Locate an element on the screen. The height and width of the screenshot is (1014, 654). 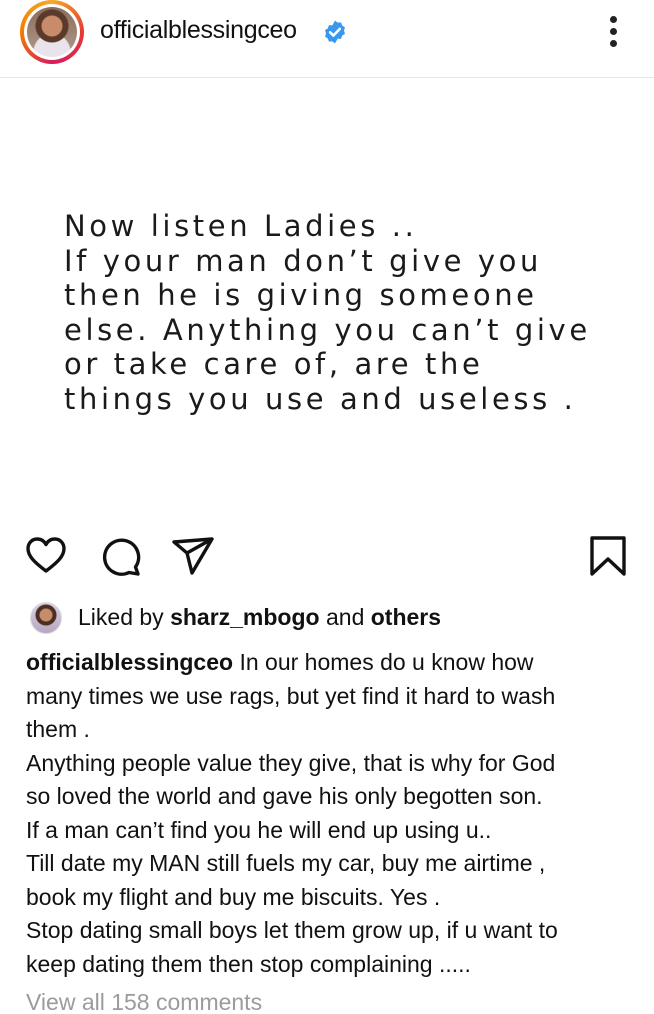
likes-conjunction: and is located at coordinates (345, 617).